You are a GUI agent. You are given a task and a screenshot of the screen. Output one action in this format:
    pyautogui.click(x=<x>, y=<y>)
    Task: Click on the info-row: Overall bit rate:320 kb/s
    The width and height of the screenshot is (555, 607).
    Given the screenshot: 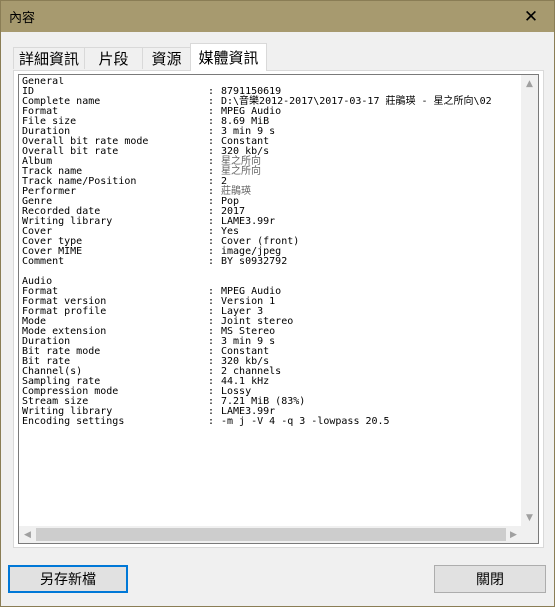 What is the action you would take?
    pyautogui.click(x=270, y=152)
    